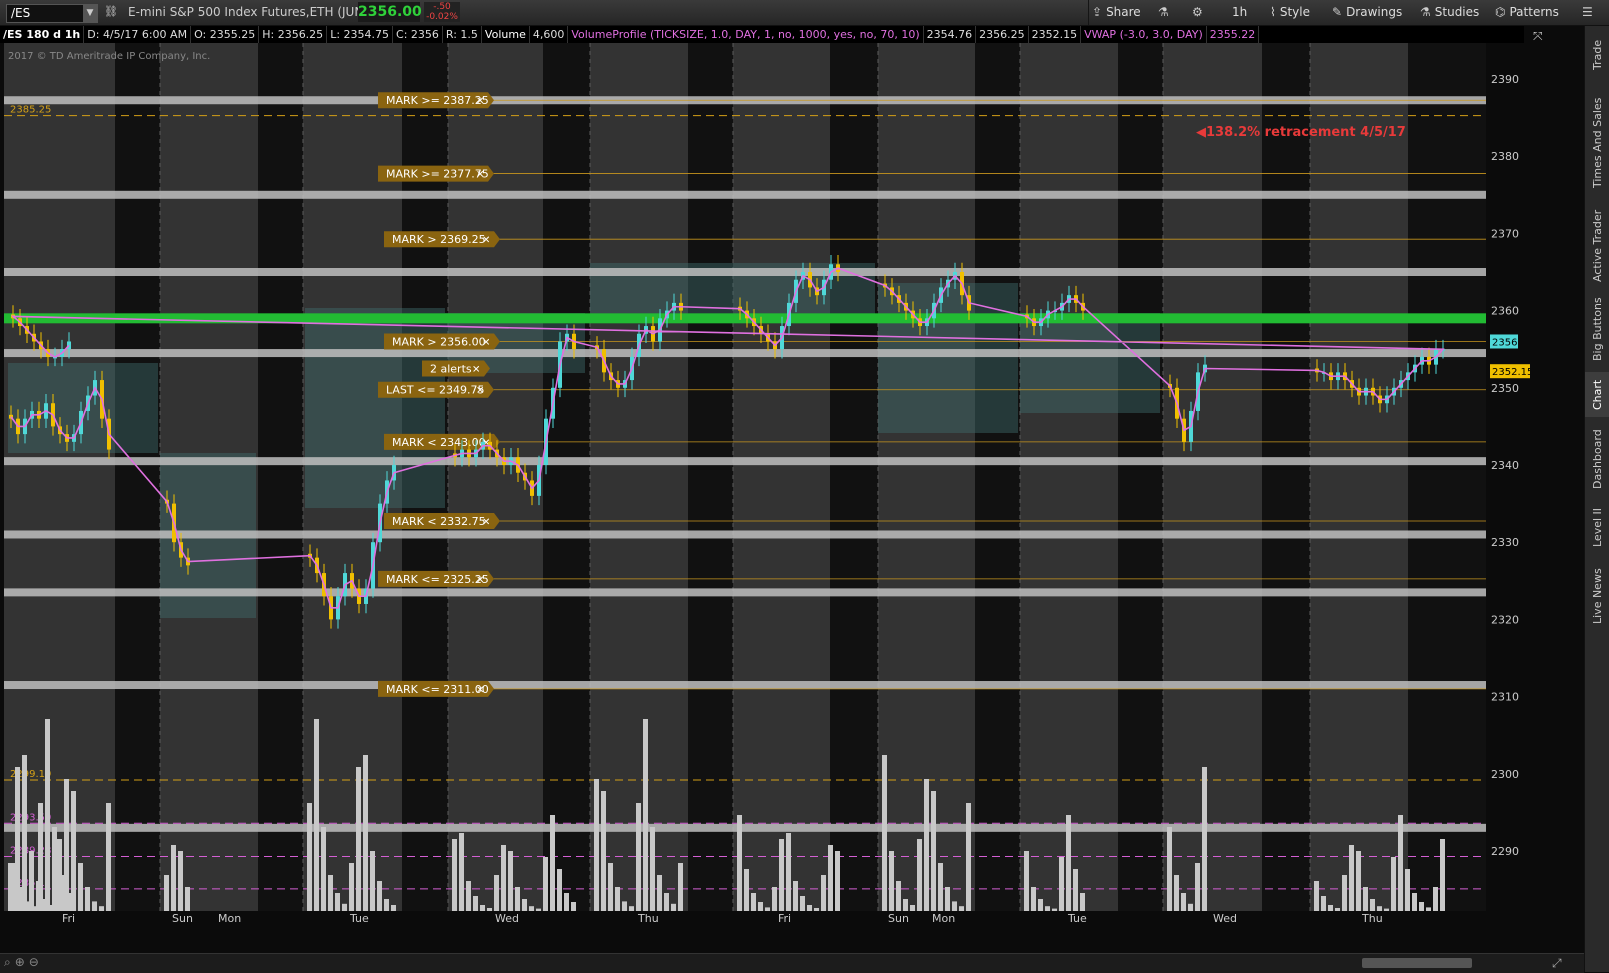  Describe the element at coordinates (1144, 34) in the screenshot. I see `vwap-label: VWAP (-3.0, 3.0, DAY)` at that location.